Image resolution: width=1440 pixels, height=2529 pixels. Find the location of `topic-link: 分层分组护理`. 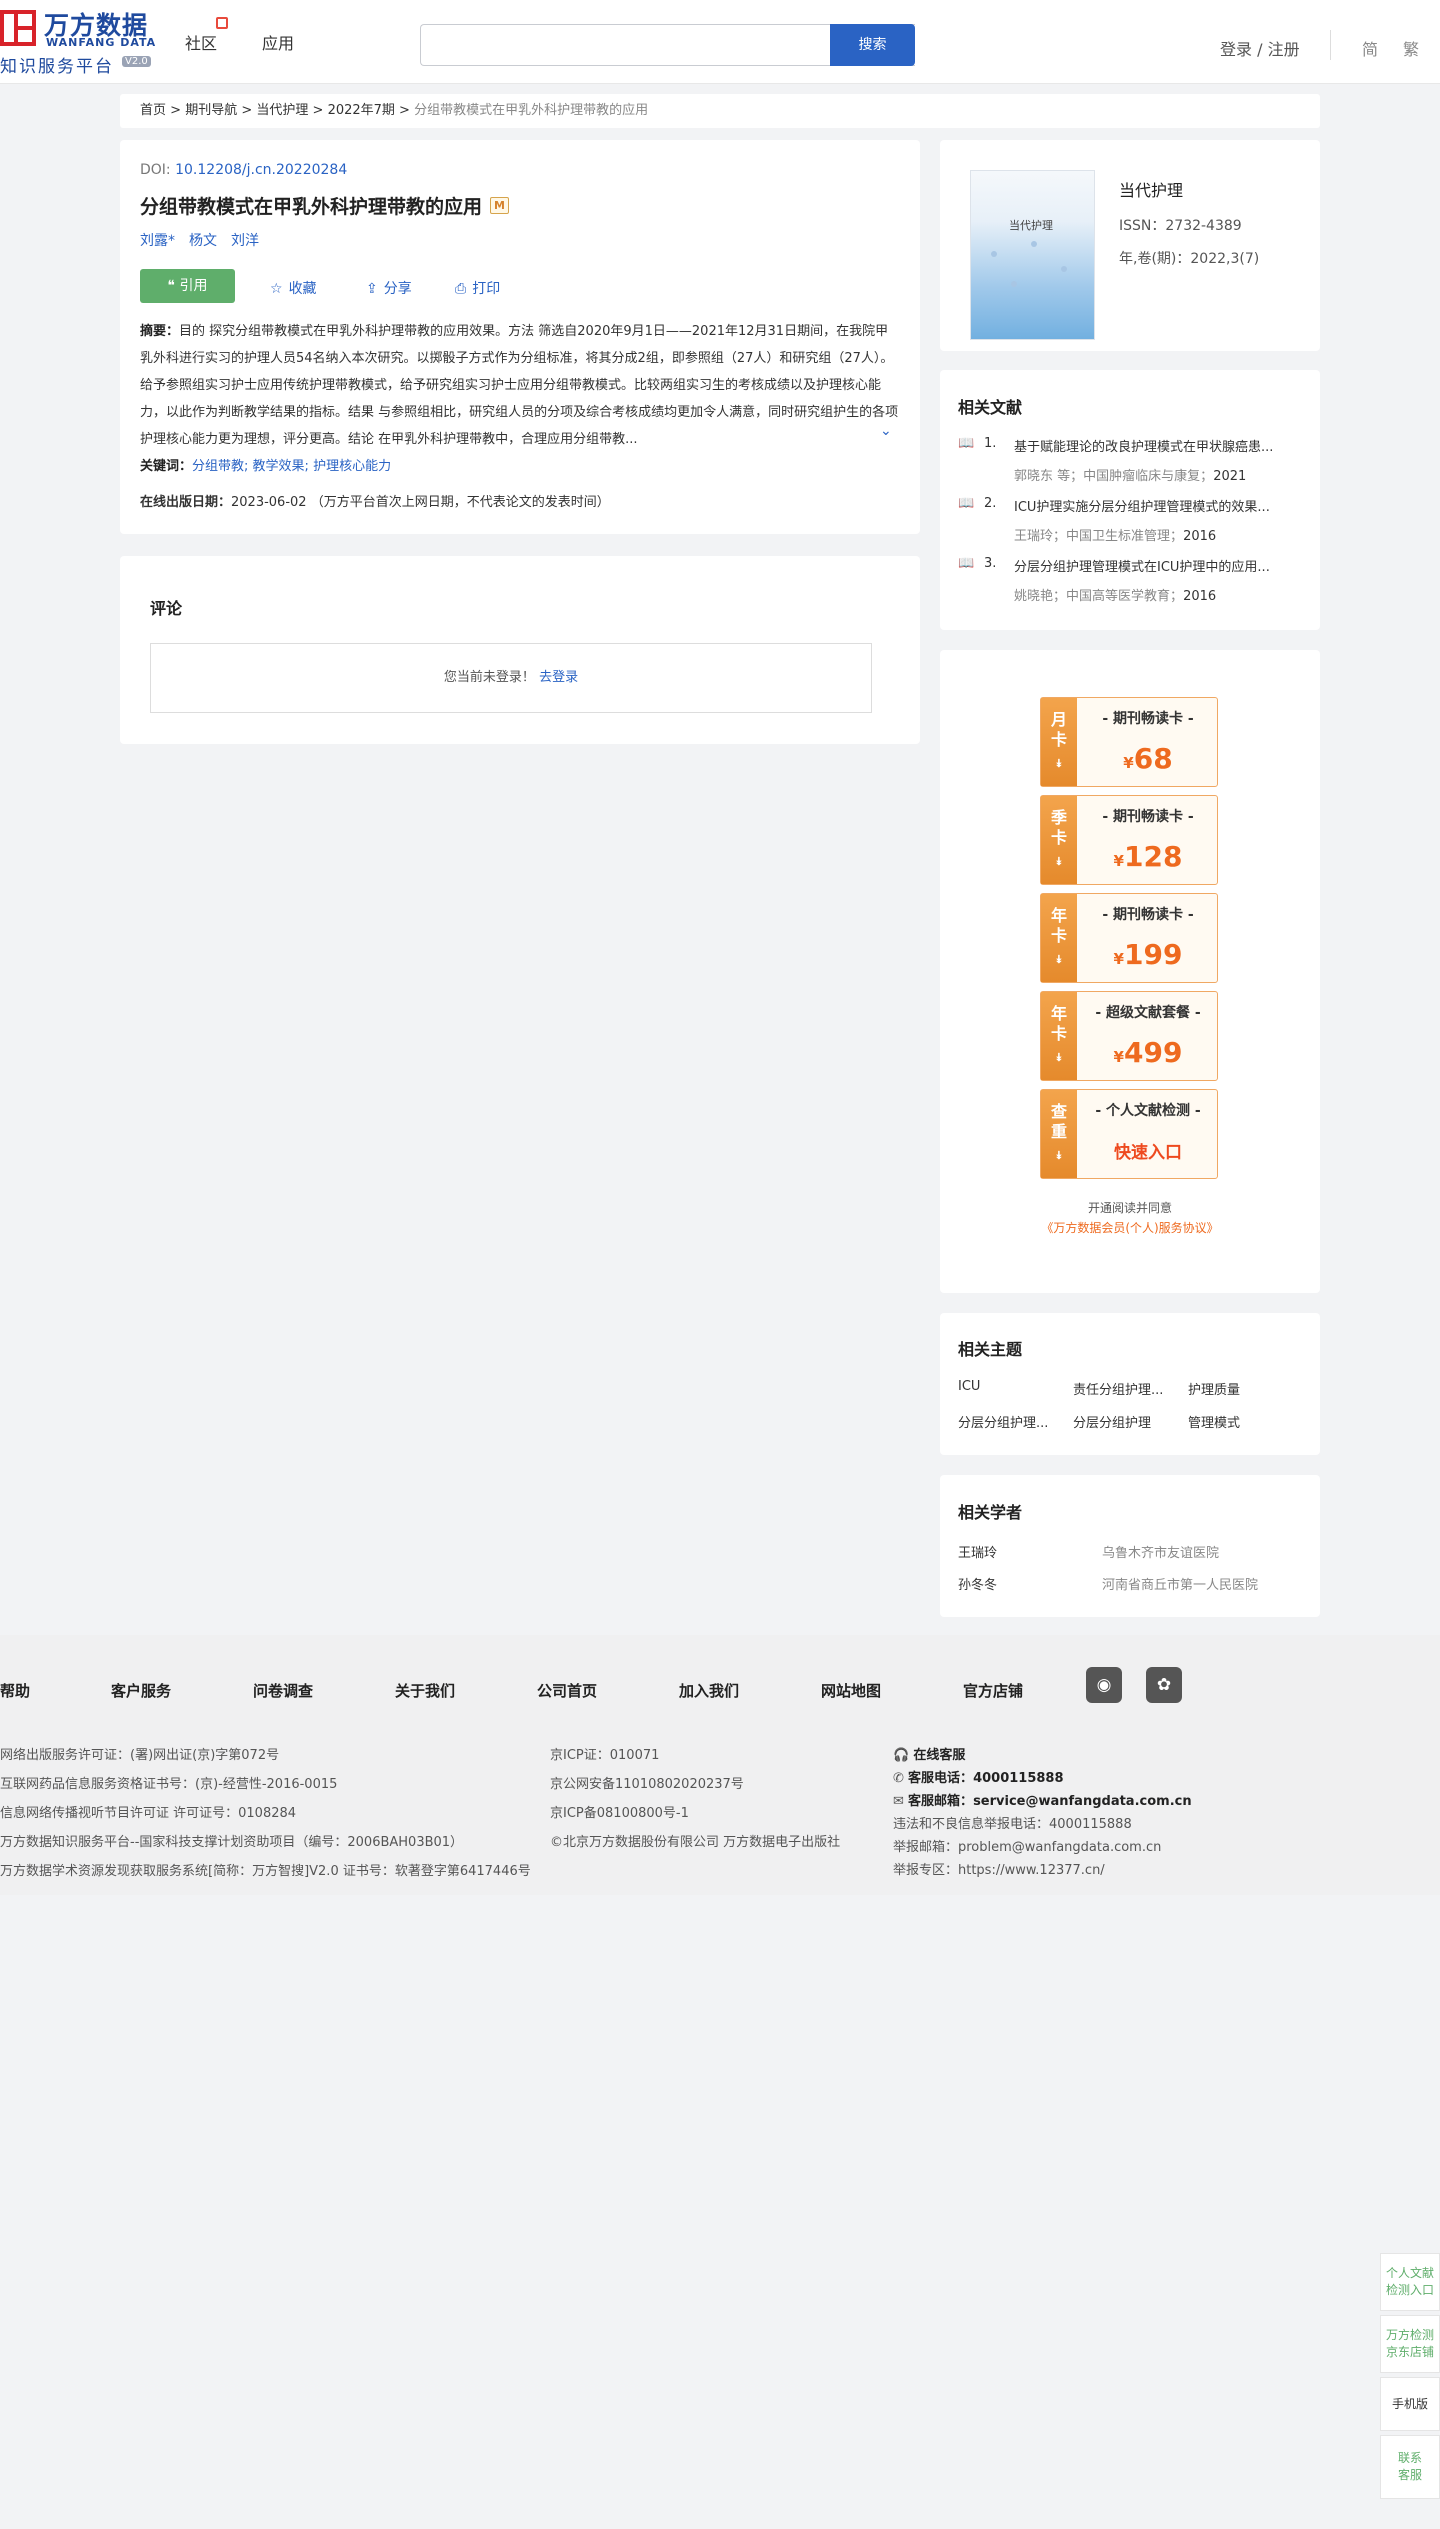

topic-link: 分层分组护理 is located at coordinates (1112, 1421).